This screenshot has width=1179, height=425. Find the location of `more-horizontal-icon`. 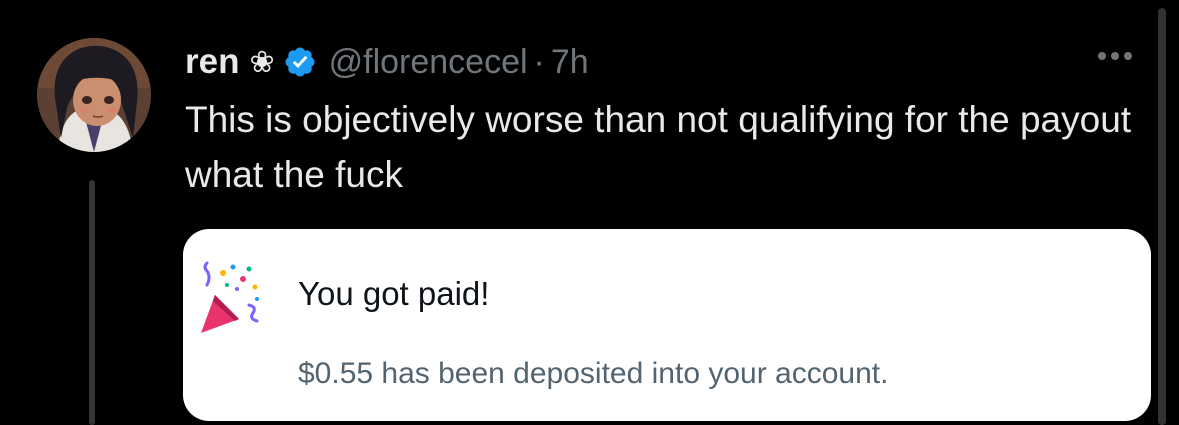

more-horizontal-icon is located at coordinates (1115, 56).